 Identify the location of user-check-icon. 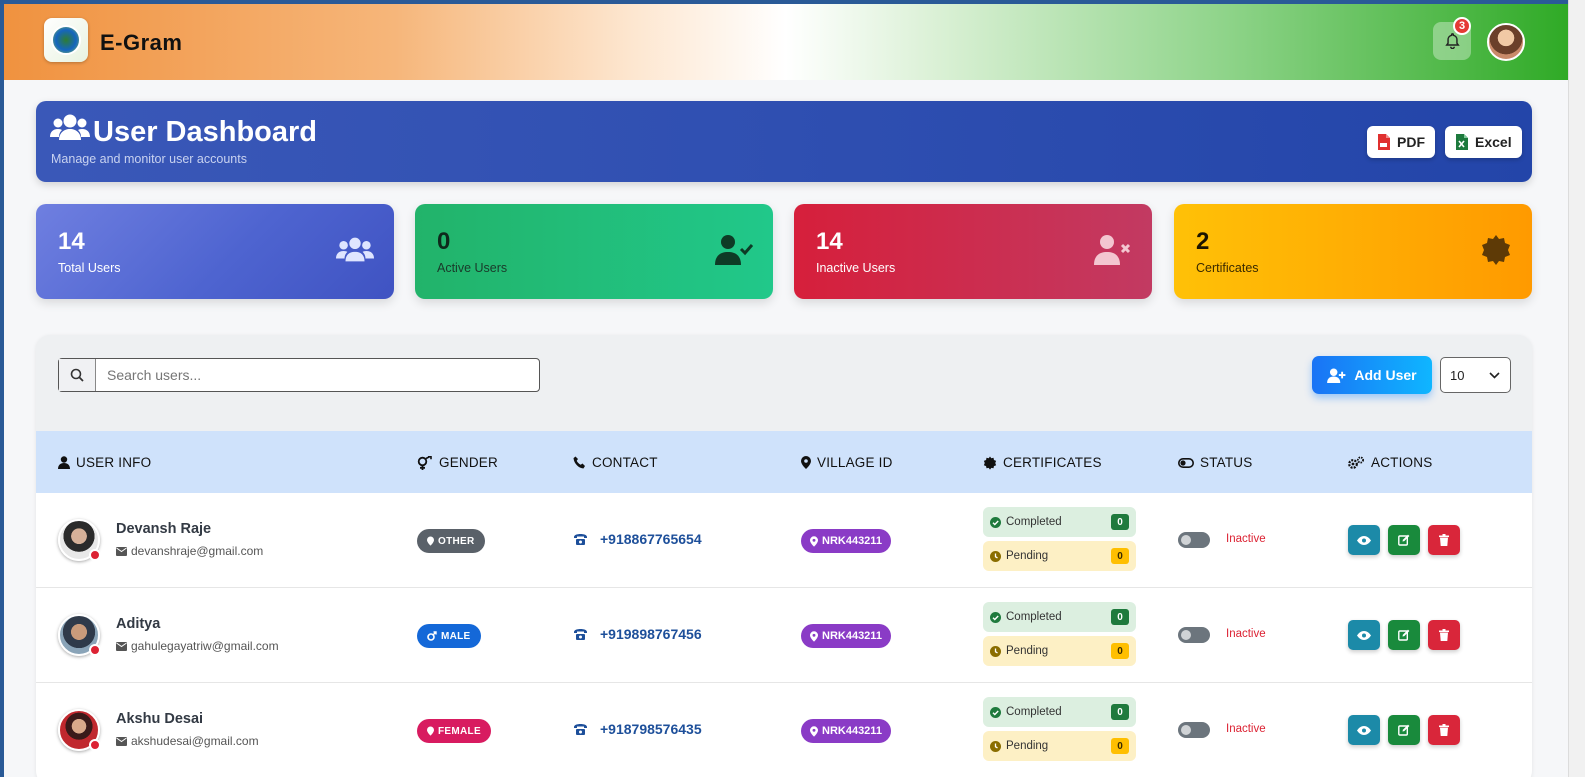
(734, 250).